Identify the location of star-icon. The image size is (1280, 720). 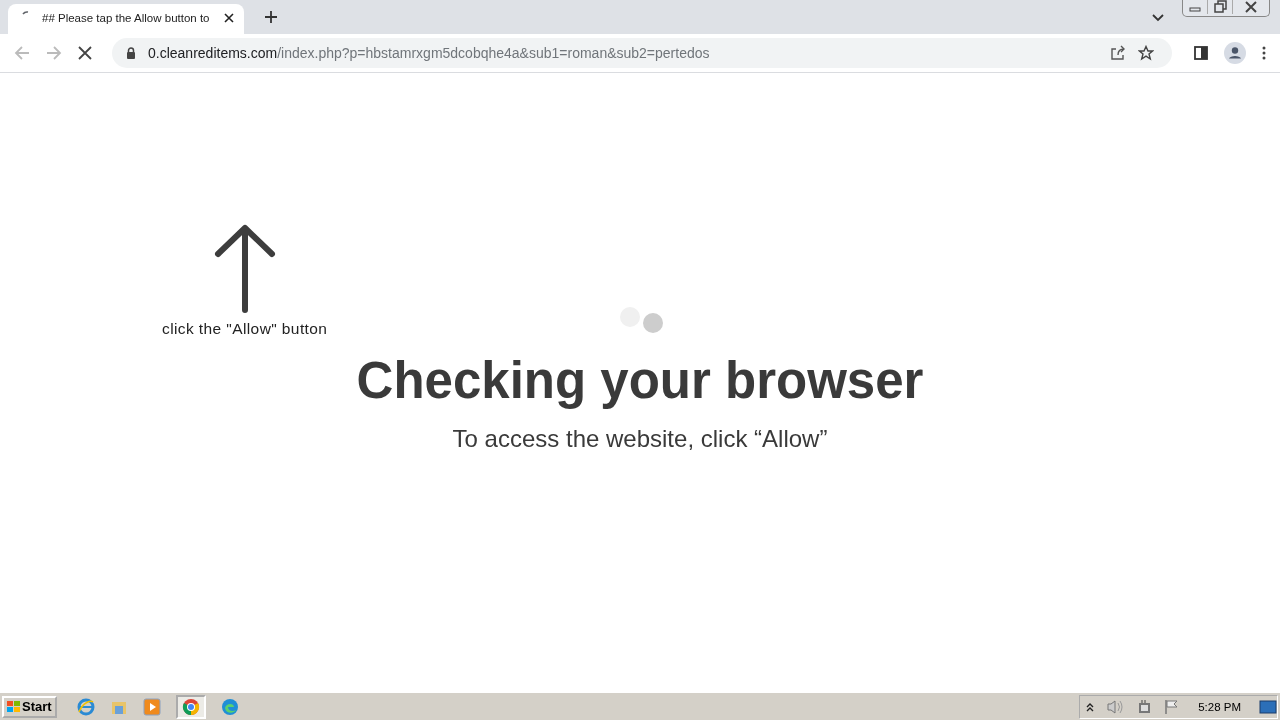
(1146, 53).